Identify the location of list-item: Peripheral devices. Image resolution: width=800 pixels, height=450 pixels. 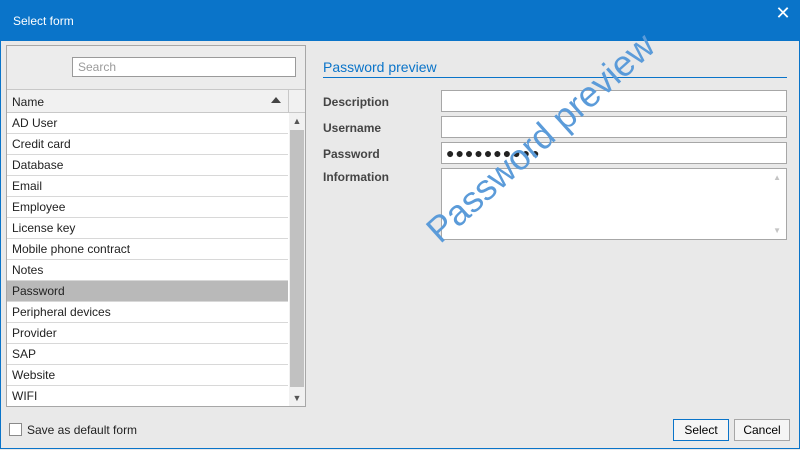
(147, 312).